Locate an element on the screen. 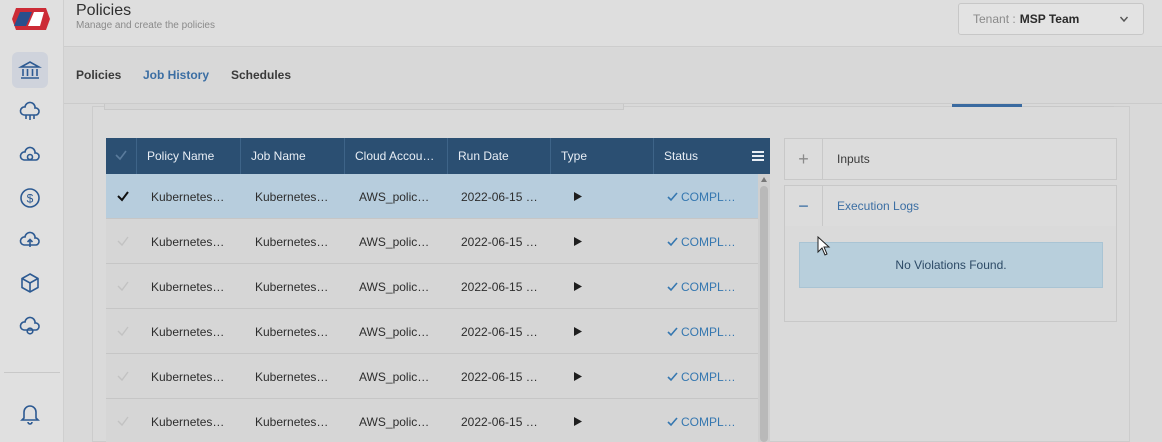 The height and width of the screenshot is (442, 1162). column-header-run-date: Run Date is located at coordinates (498, 156).